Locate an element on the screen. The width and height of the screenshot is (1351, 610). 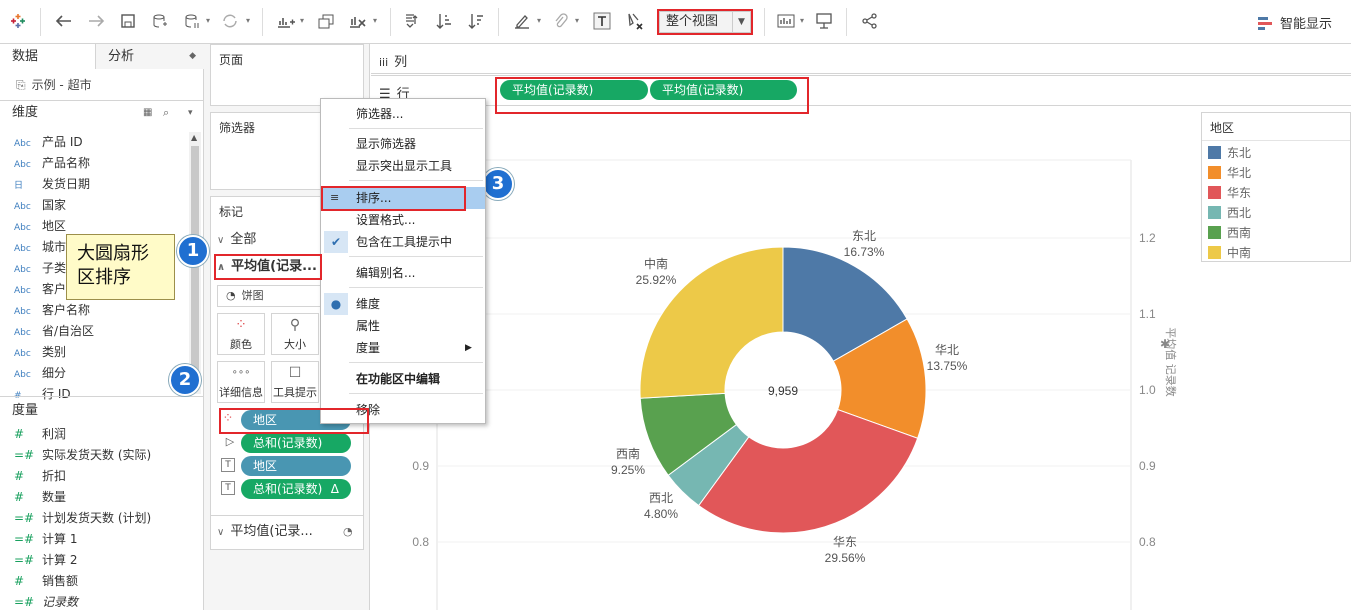
row-pill-2: 平均值(记录数) is located at coordinates (723, 90).